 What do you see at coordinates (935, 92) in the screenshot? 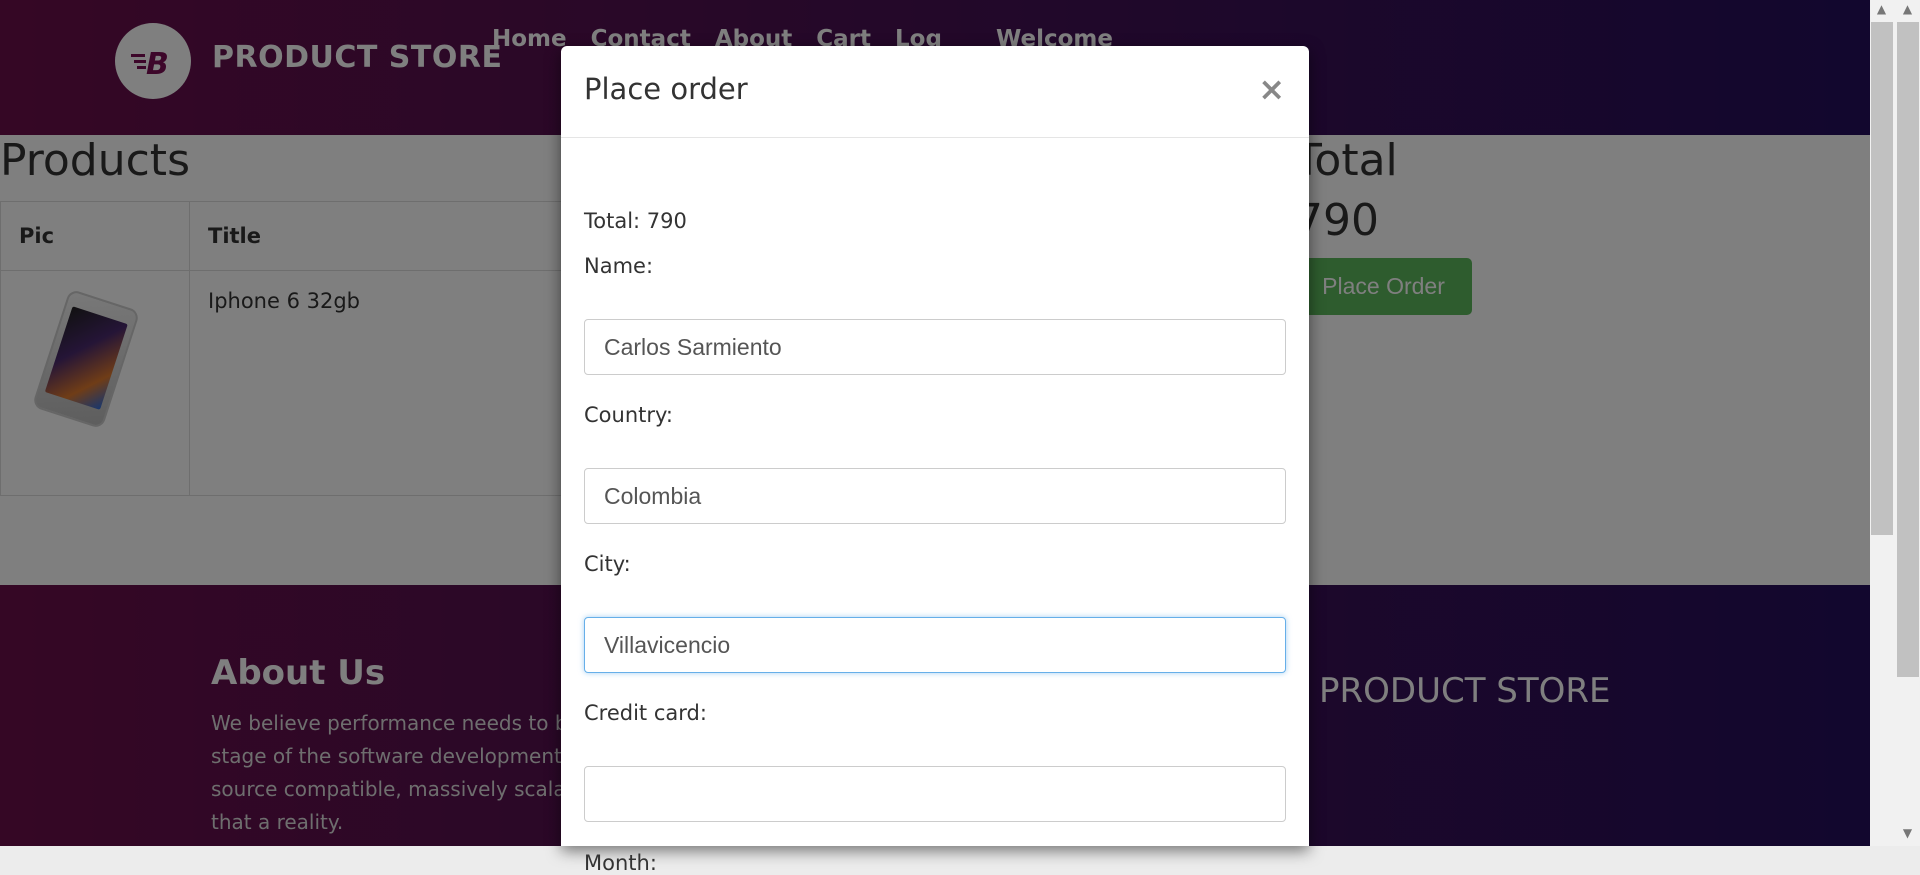
I see `modal-header: Place order ×` at bounding box center [935, 92].